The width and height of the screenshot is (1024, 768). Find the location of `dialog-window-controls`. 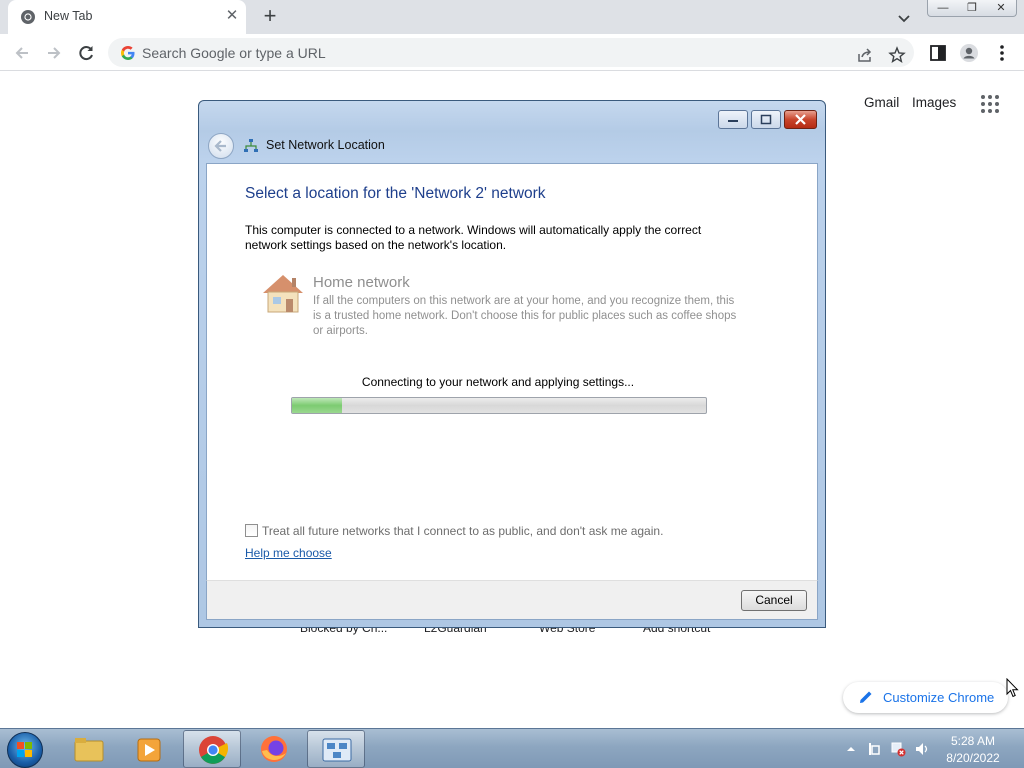

dialog-window-controls is located at coordinates (768, 120).